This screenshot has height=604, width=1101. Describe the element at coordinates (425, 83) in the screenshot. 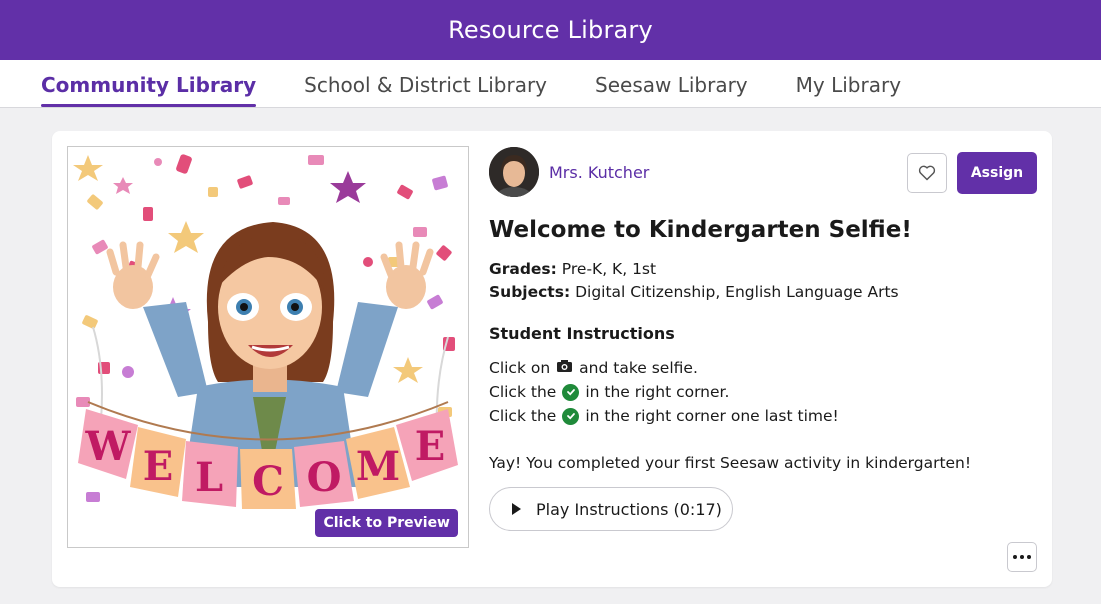

I see `tab-school-district-library: School & District Library` at that location.